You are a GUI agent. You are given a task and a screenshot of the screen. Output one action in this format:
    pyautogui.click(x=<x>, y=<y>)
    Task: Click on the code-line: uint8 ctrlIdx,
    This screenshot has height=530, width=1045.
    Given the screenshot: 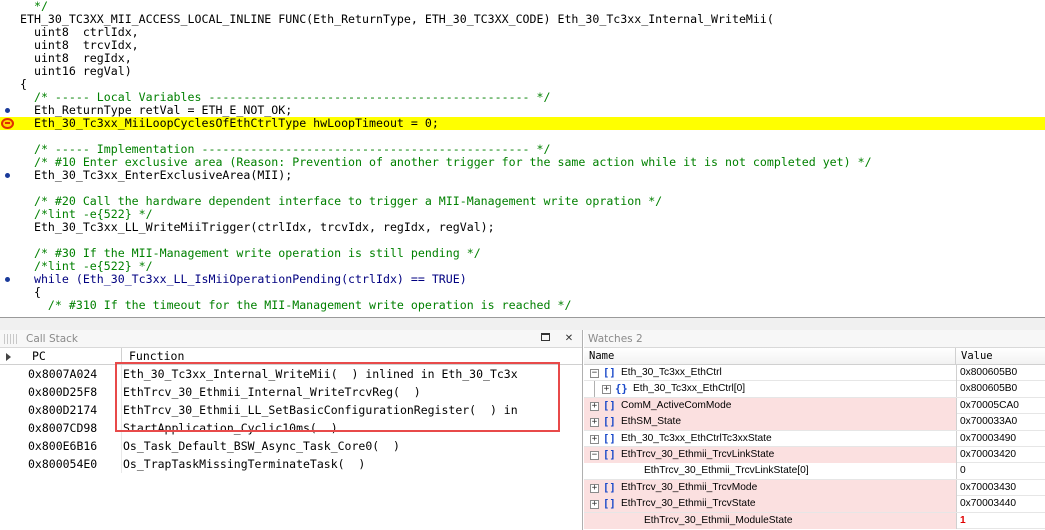 What is the action you would take?
    pyautogui.click(x=522, y=32)
    